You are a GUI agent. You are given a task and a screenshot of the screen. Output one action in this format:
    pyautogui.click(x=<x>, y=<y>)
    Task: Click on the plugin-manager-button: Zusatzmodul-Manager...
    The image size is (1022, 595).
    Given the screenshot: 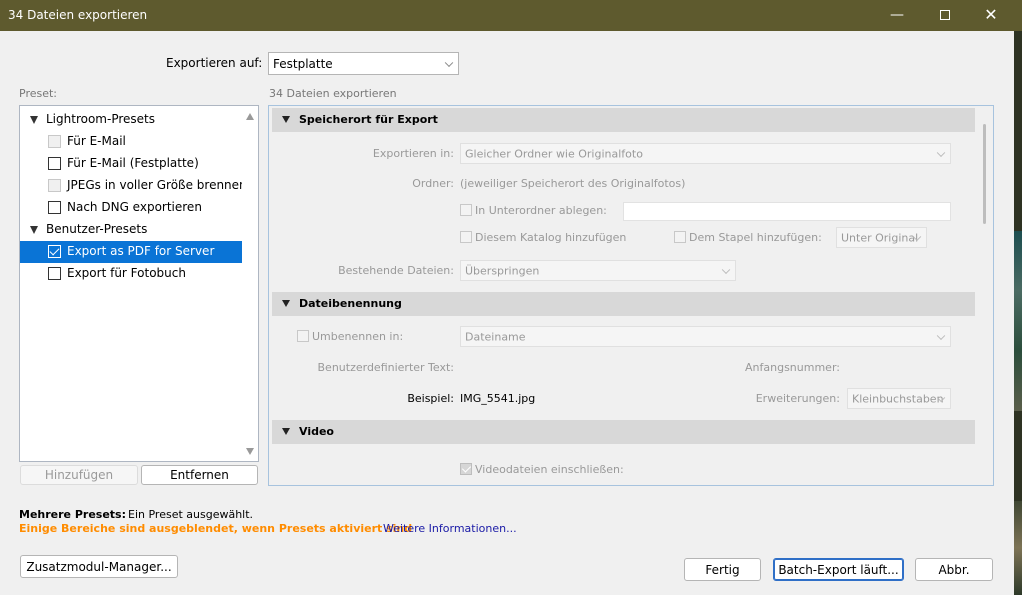 What is the action you would take?
    pyautogui.click(x=99, y=566)
    